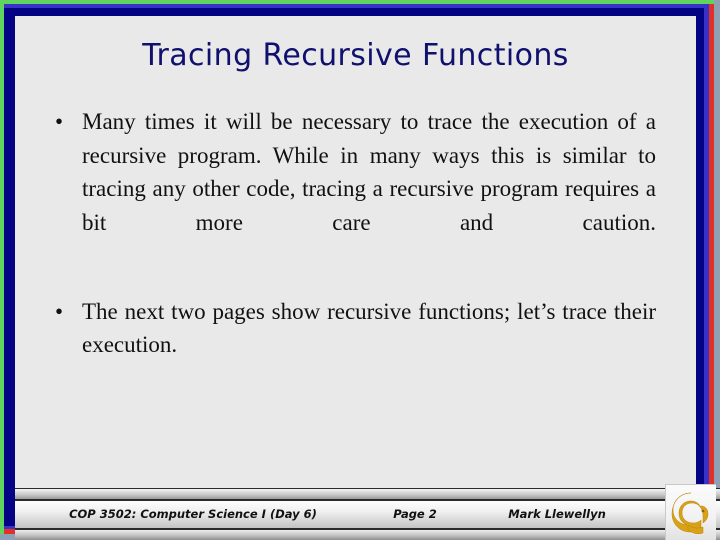 This screenshot has height=540, width=720. Describe the element at coordinates (367, 494) in the screenshot. I see `footer-band-top` at that location.